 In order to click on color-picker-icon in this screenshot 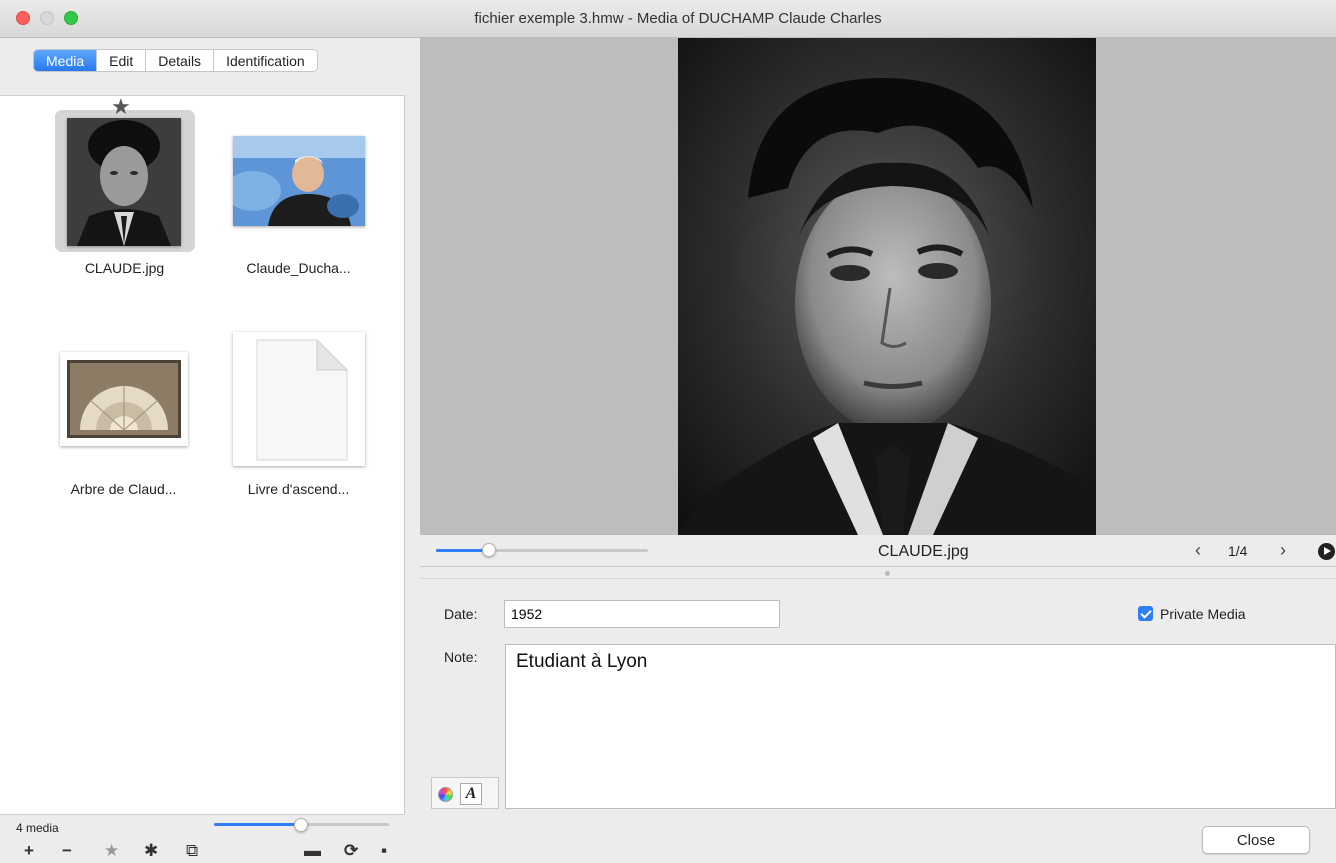, I will do `click(445, 794)`.